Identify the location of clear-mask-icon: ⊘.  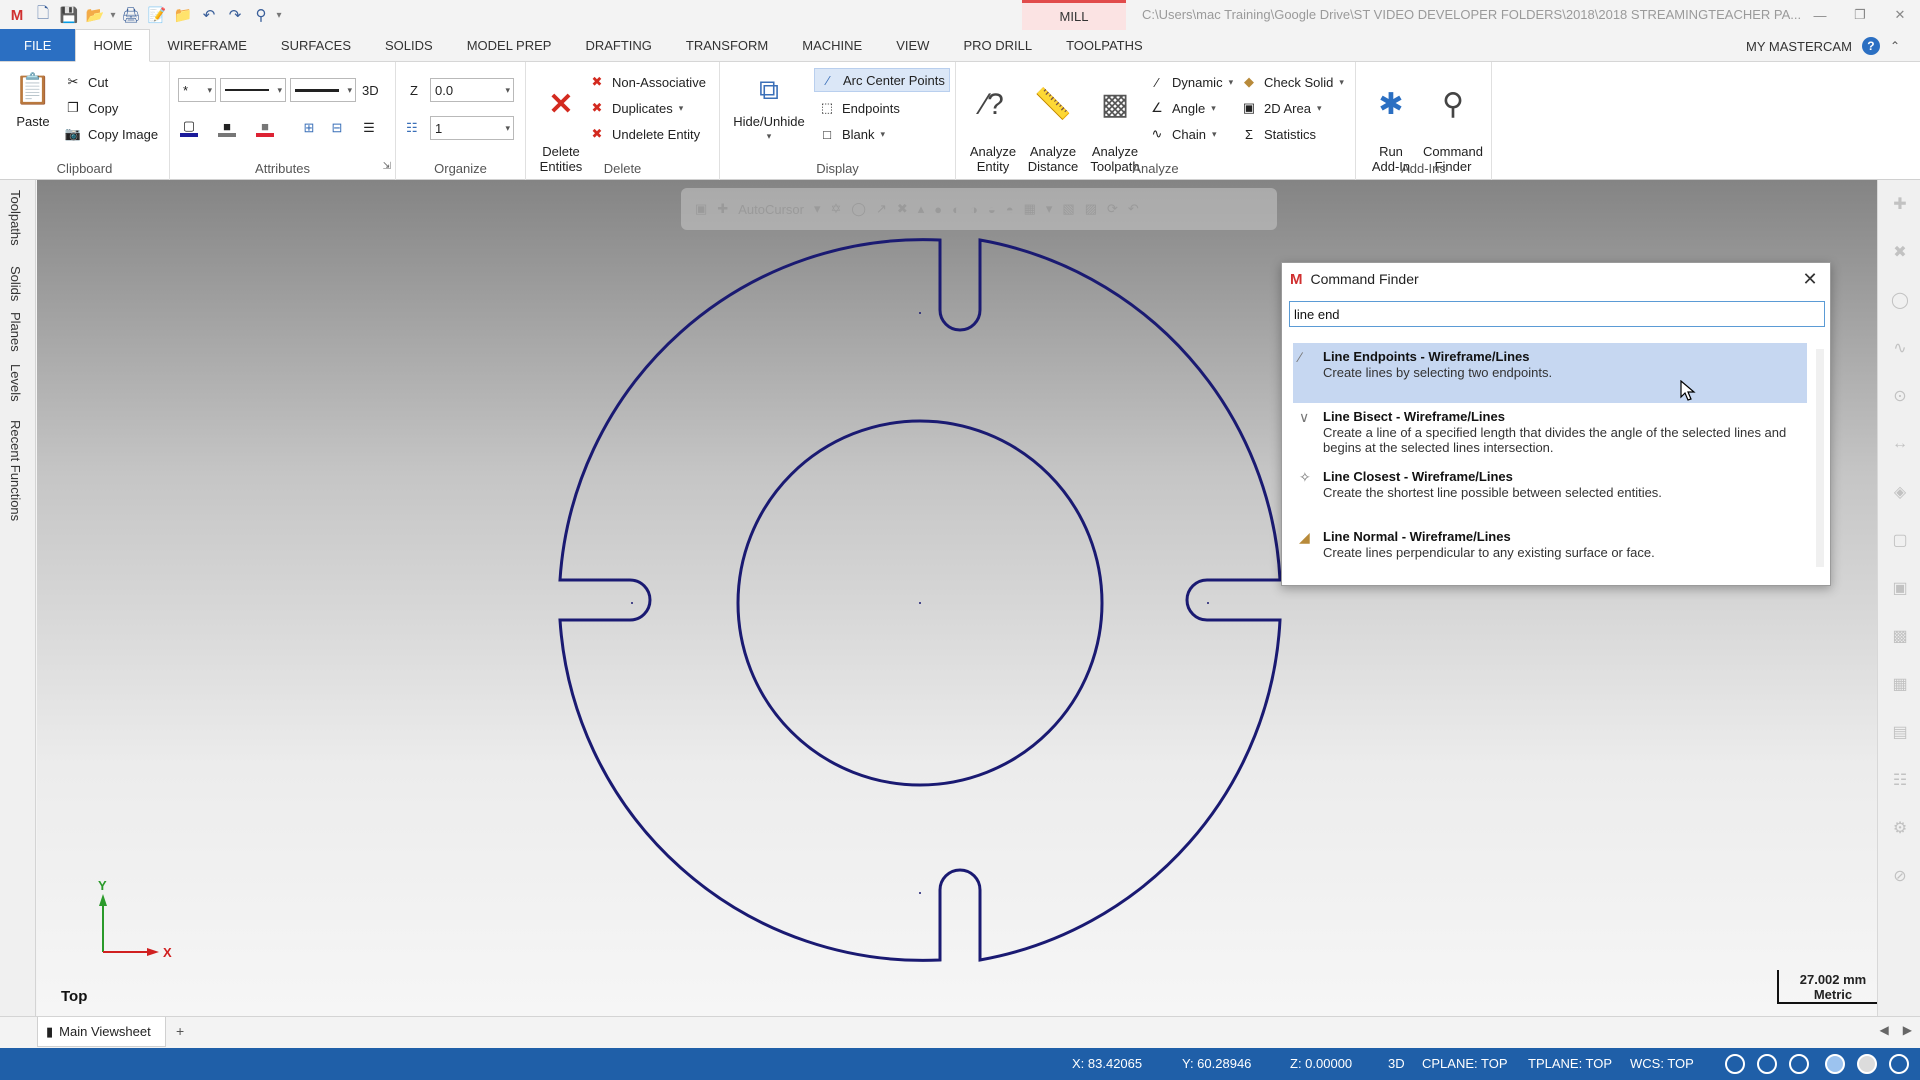
(1900, 876).